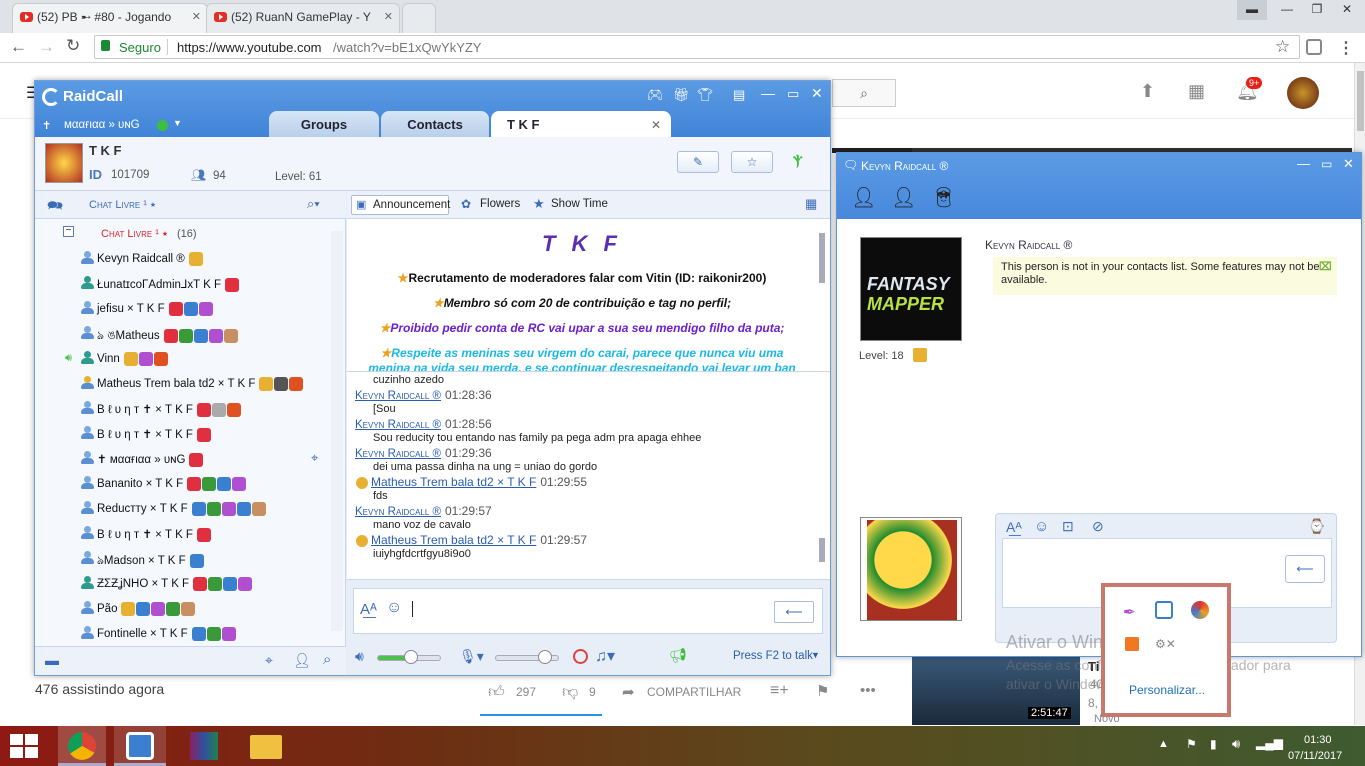 Image resolution: width=1365 pixels, height=766 pixels. What do you see at coordinates (1316, 526) in the screenshot?
I see `history-icon: ⌚` at bounding box center [1316, 526].